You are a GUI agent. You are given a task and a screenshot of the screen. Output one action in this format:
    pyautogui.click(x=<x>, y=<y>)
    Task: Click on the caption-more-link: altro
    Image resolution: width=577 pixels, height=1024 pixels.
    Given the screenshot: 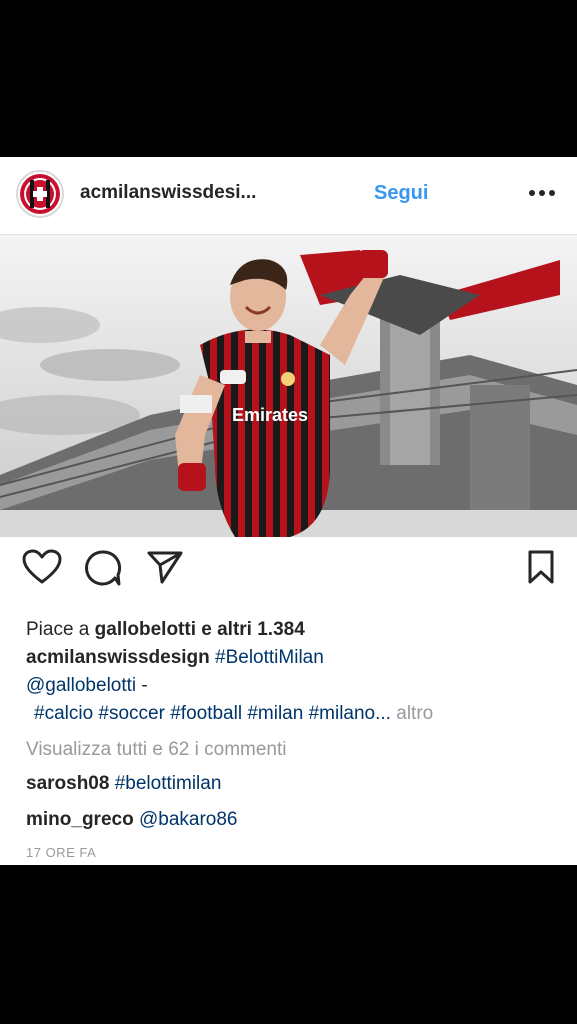 What is the action you would take?
    pyautogui.click(x=414, y=713)
    